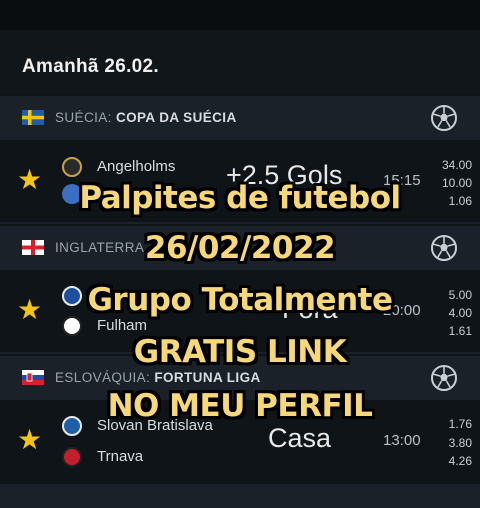  What do you see at coordinates (158, 377) in the screenshot?
I see `league-name: ESLOVÁQUIA: FORTUNA LIGA` at bounding box center [158, 377].